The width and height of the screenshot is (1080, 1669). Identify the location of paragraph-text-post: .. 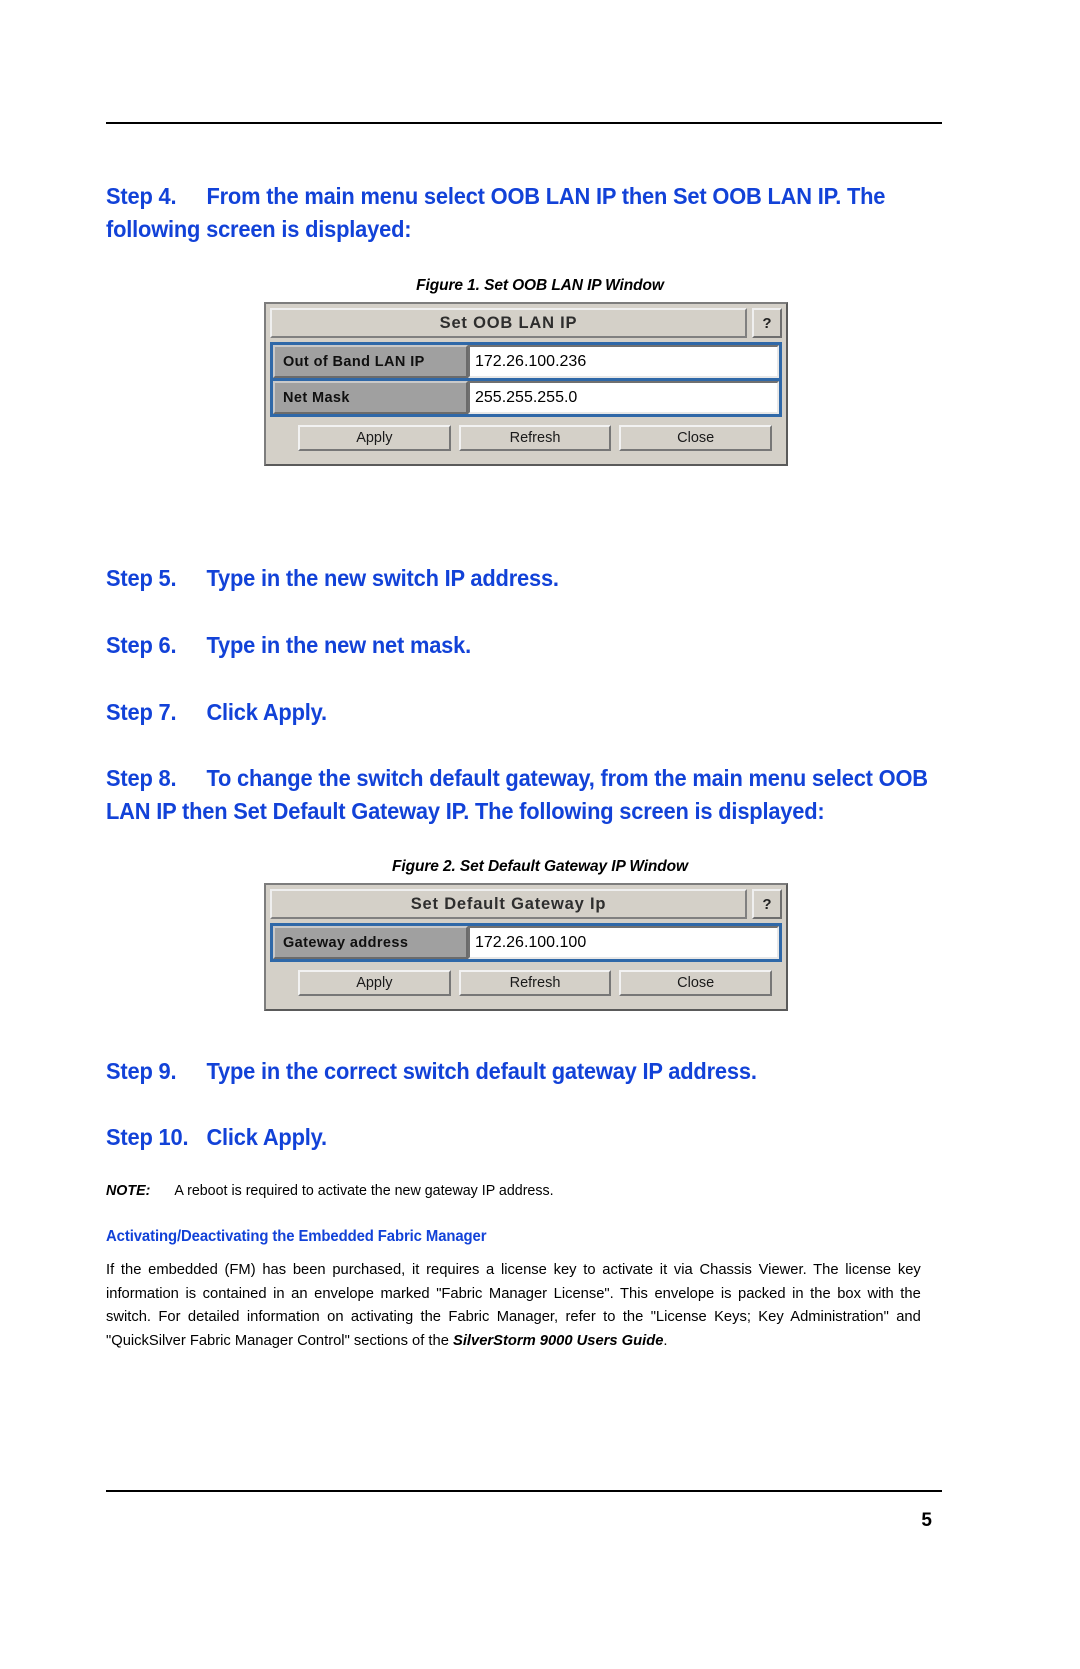
(665, 1340).